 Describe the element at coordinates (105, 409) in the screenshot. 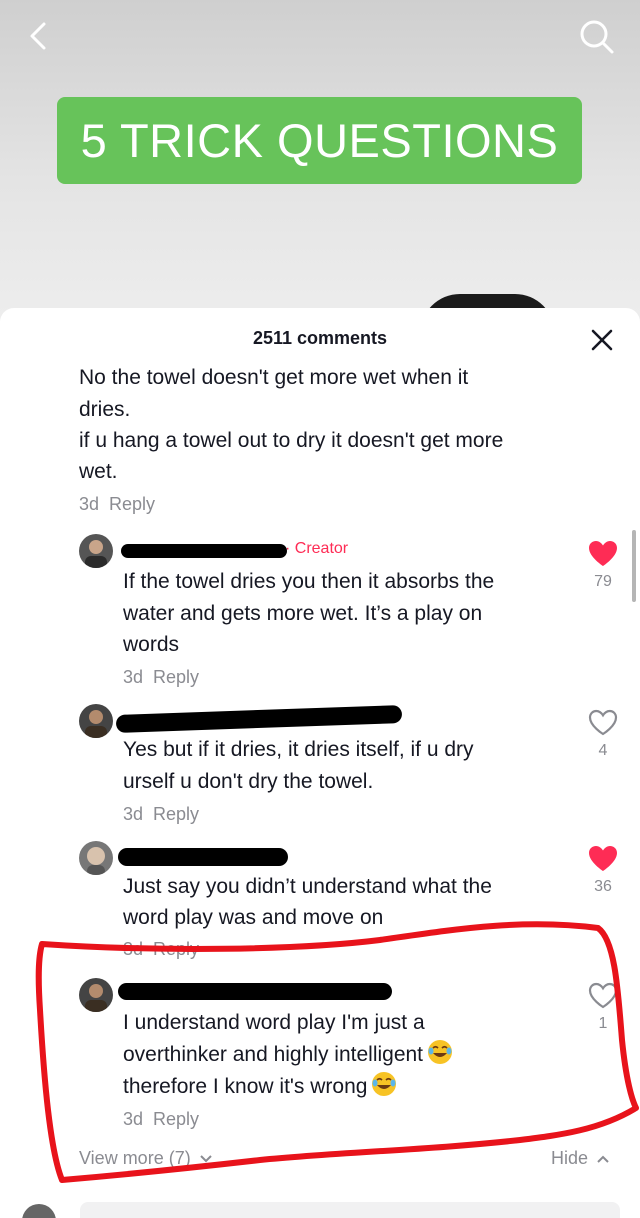

I see `comment-text-line: dries.` at that location.